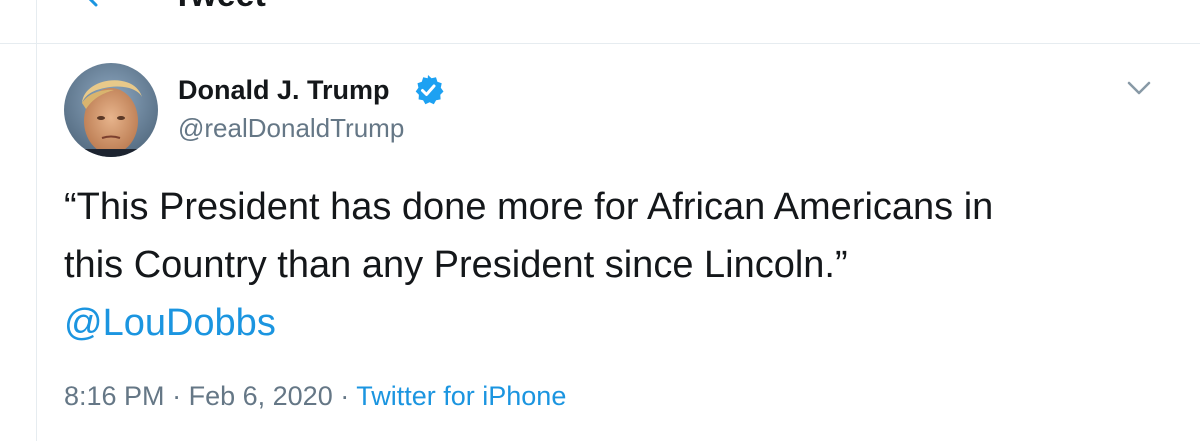 Image resolution: width=1200 pixels, height=441 pixels. What do you see at coordinates (614, 323) in the screenshot?
I see `mention-link: @LouDobbs` at bounding box center [614, 323].